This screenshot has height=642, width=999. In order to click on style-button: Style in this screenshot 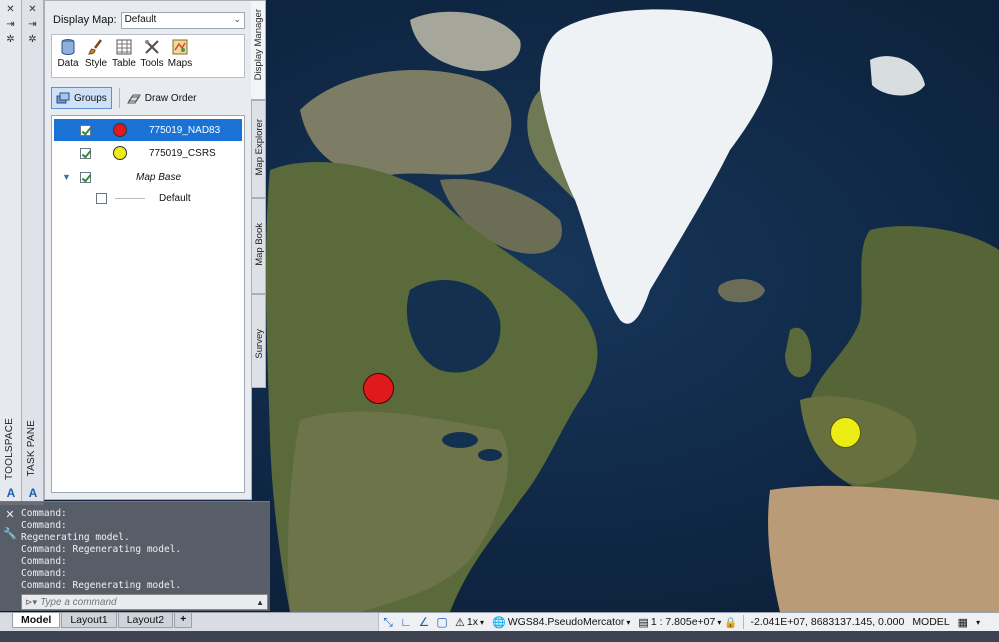, I will do `click(96, 57)`.